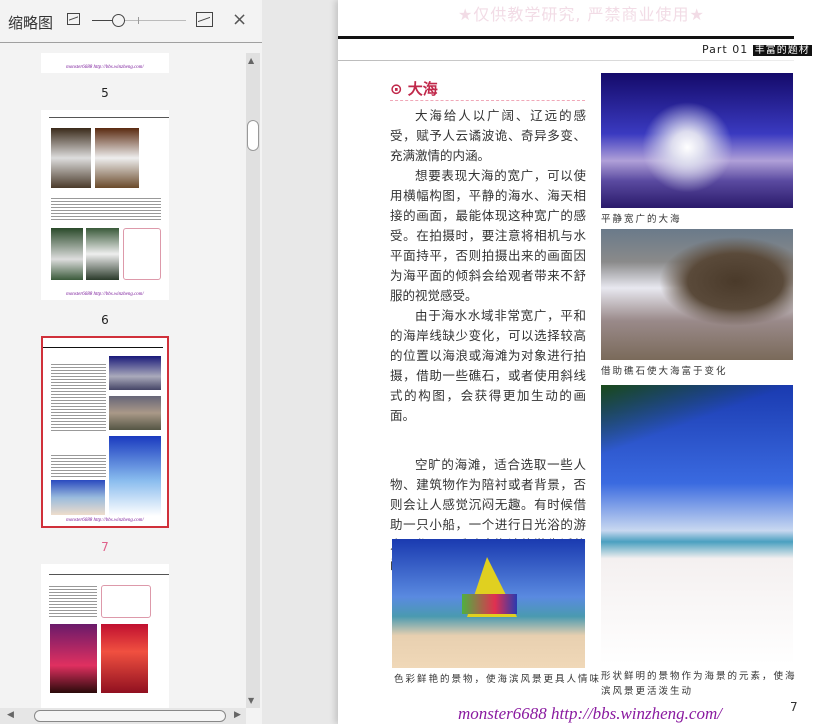 This screenshot has width=820, height=724. Describe the element at coordinates (251, 700) in the screenshot. I see `scroll-down-icon: ▼` at that location.